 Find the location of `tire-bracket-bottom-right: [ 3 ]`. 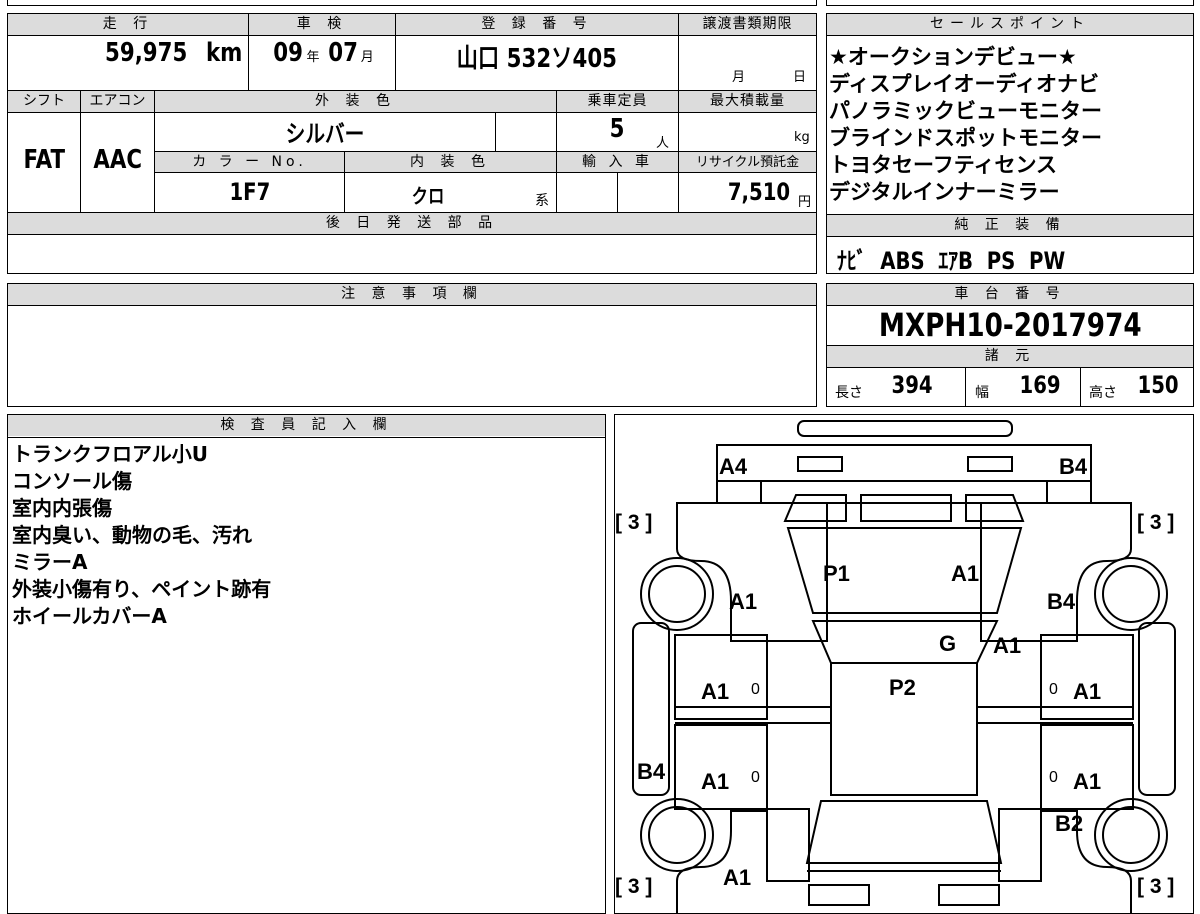

tire-bracket-bottom-right: [ 3 ] is located at coordinates (1156, 886).